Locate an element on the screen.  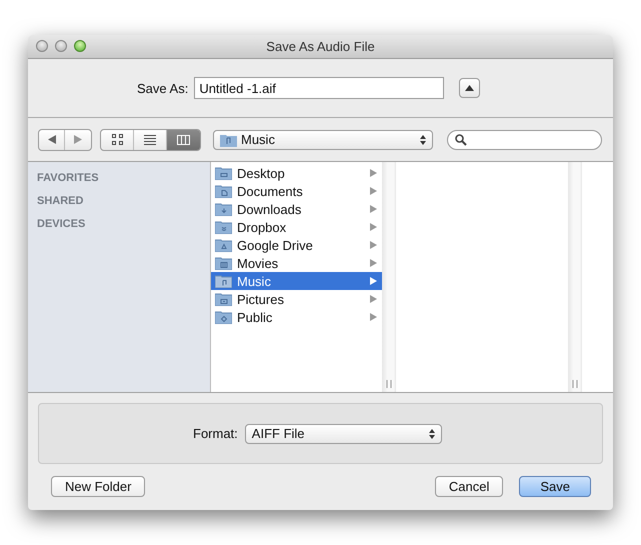
zoom-button is located at coordinates (80, 46).